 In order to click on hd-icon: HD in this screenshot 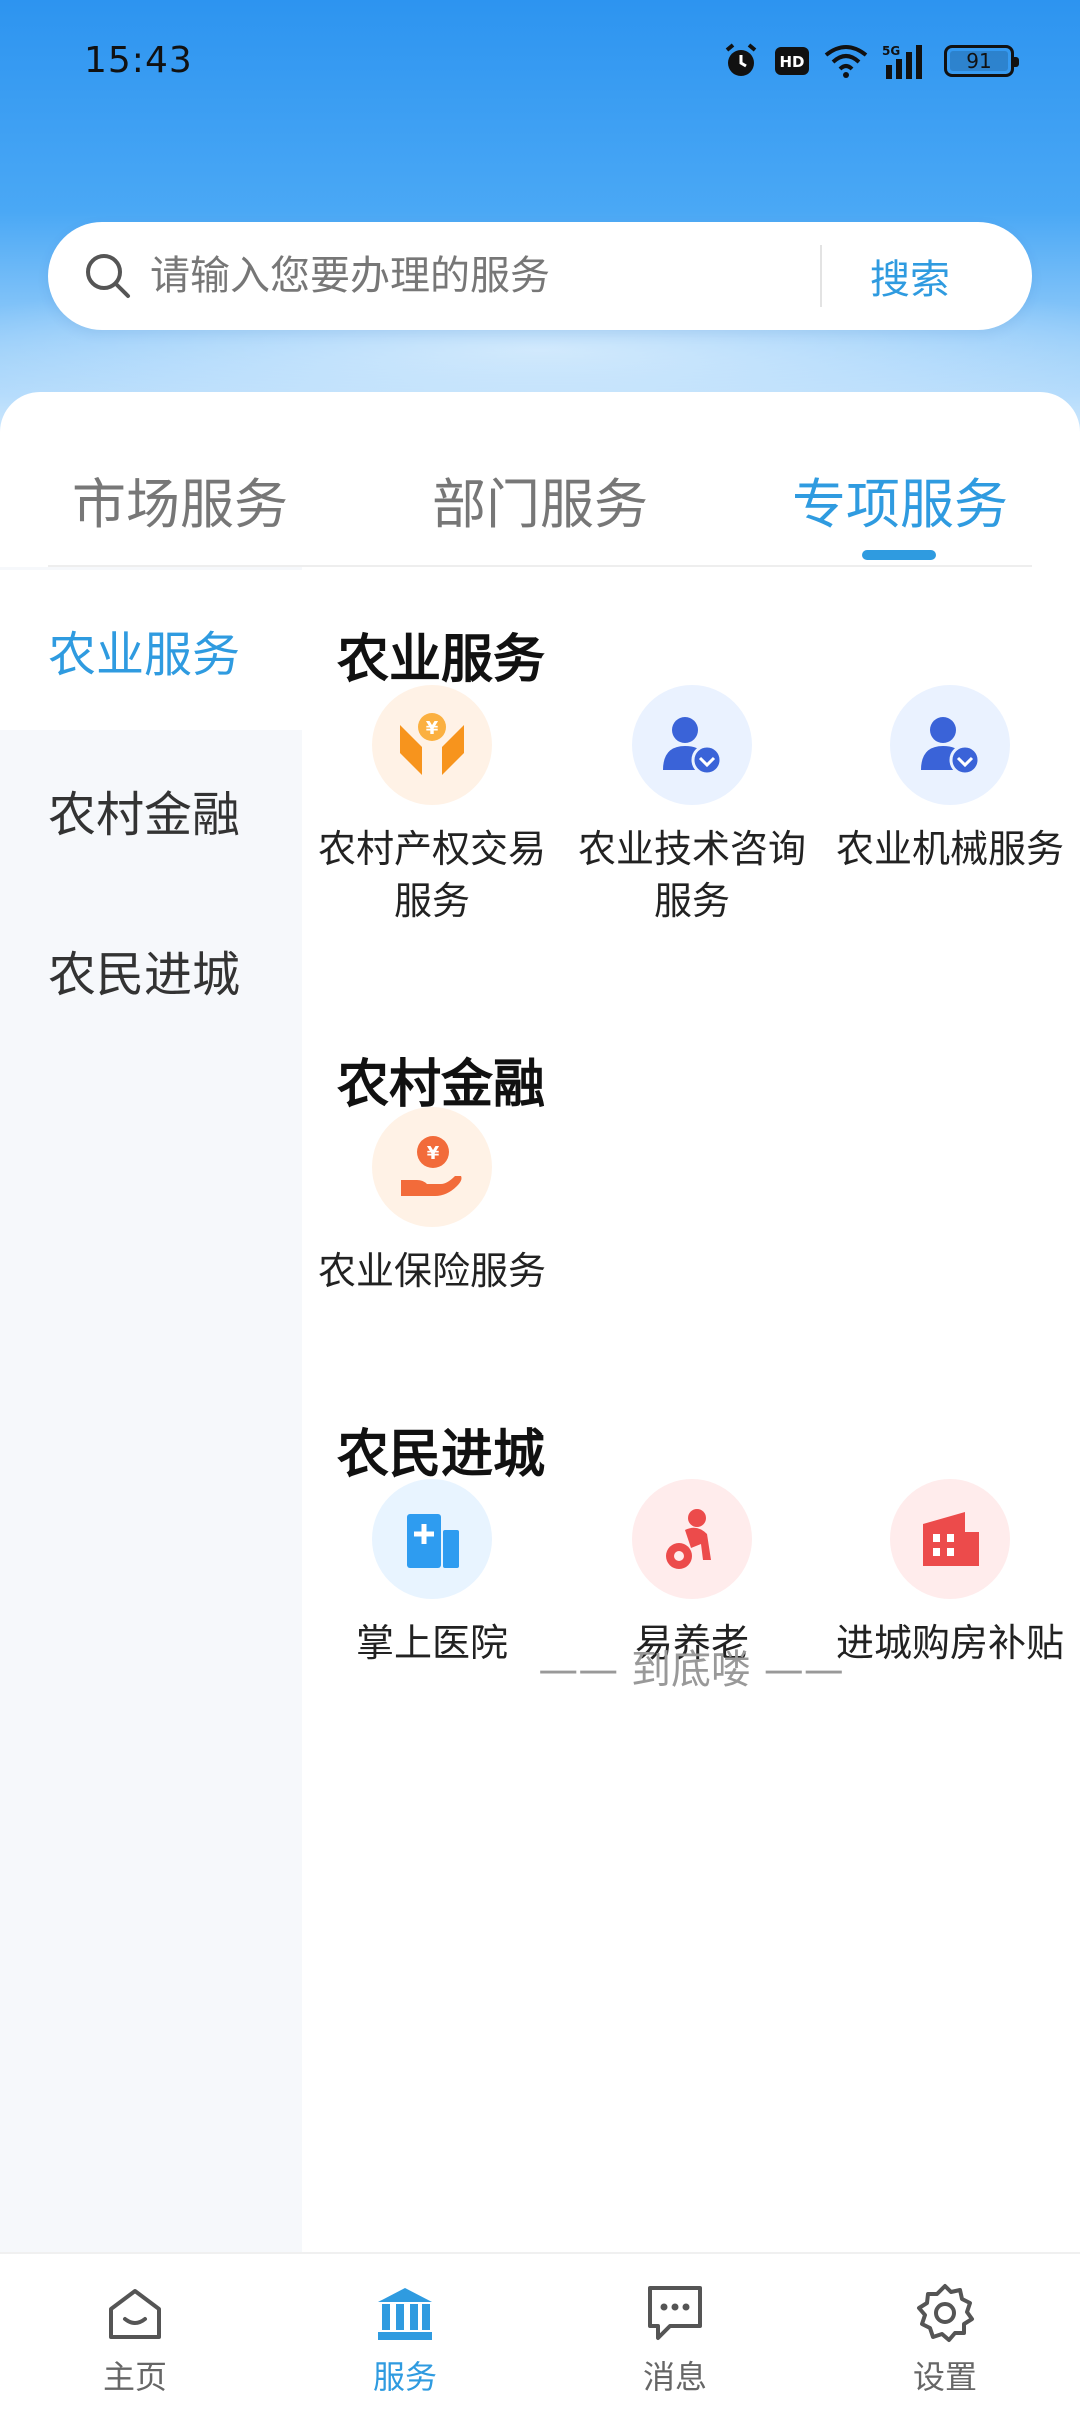, I will do `click(792, 61)`.